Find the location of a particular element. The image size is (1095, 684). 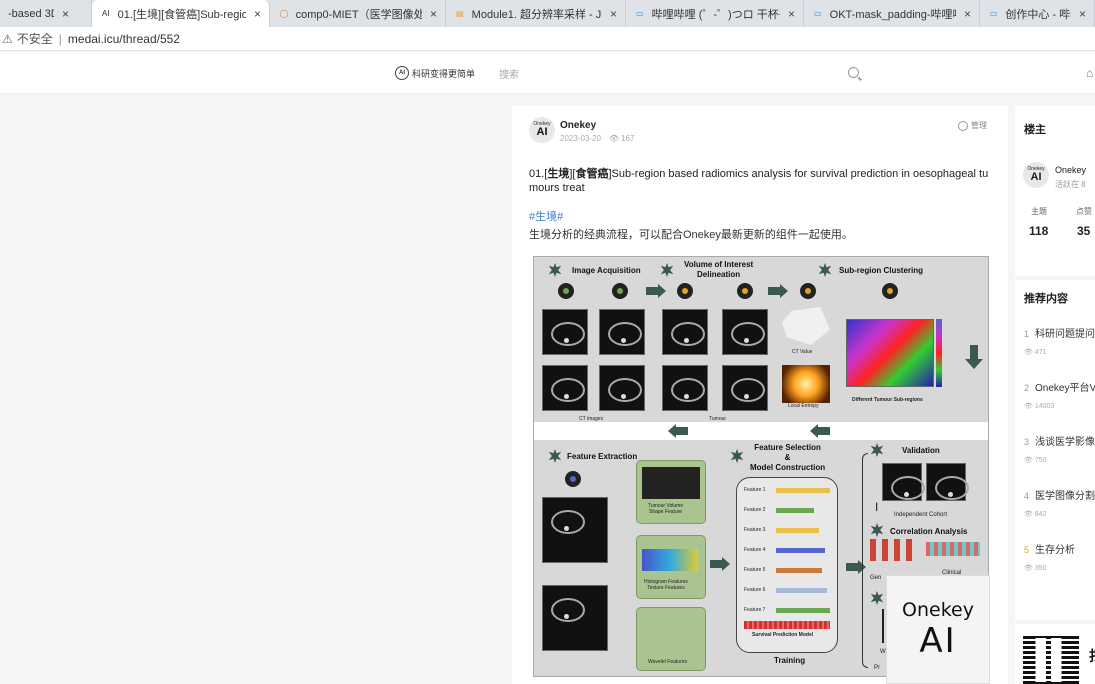

owner-name: Onekey is located at coordinates (1070, 170).